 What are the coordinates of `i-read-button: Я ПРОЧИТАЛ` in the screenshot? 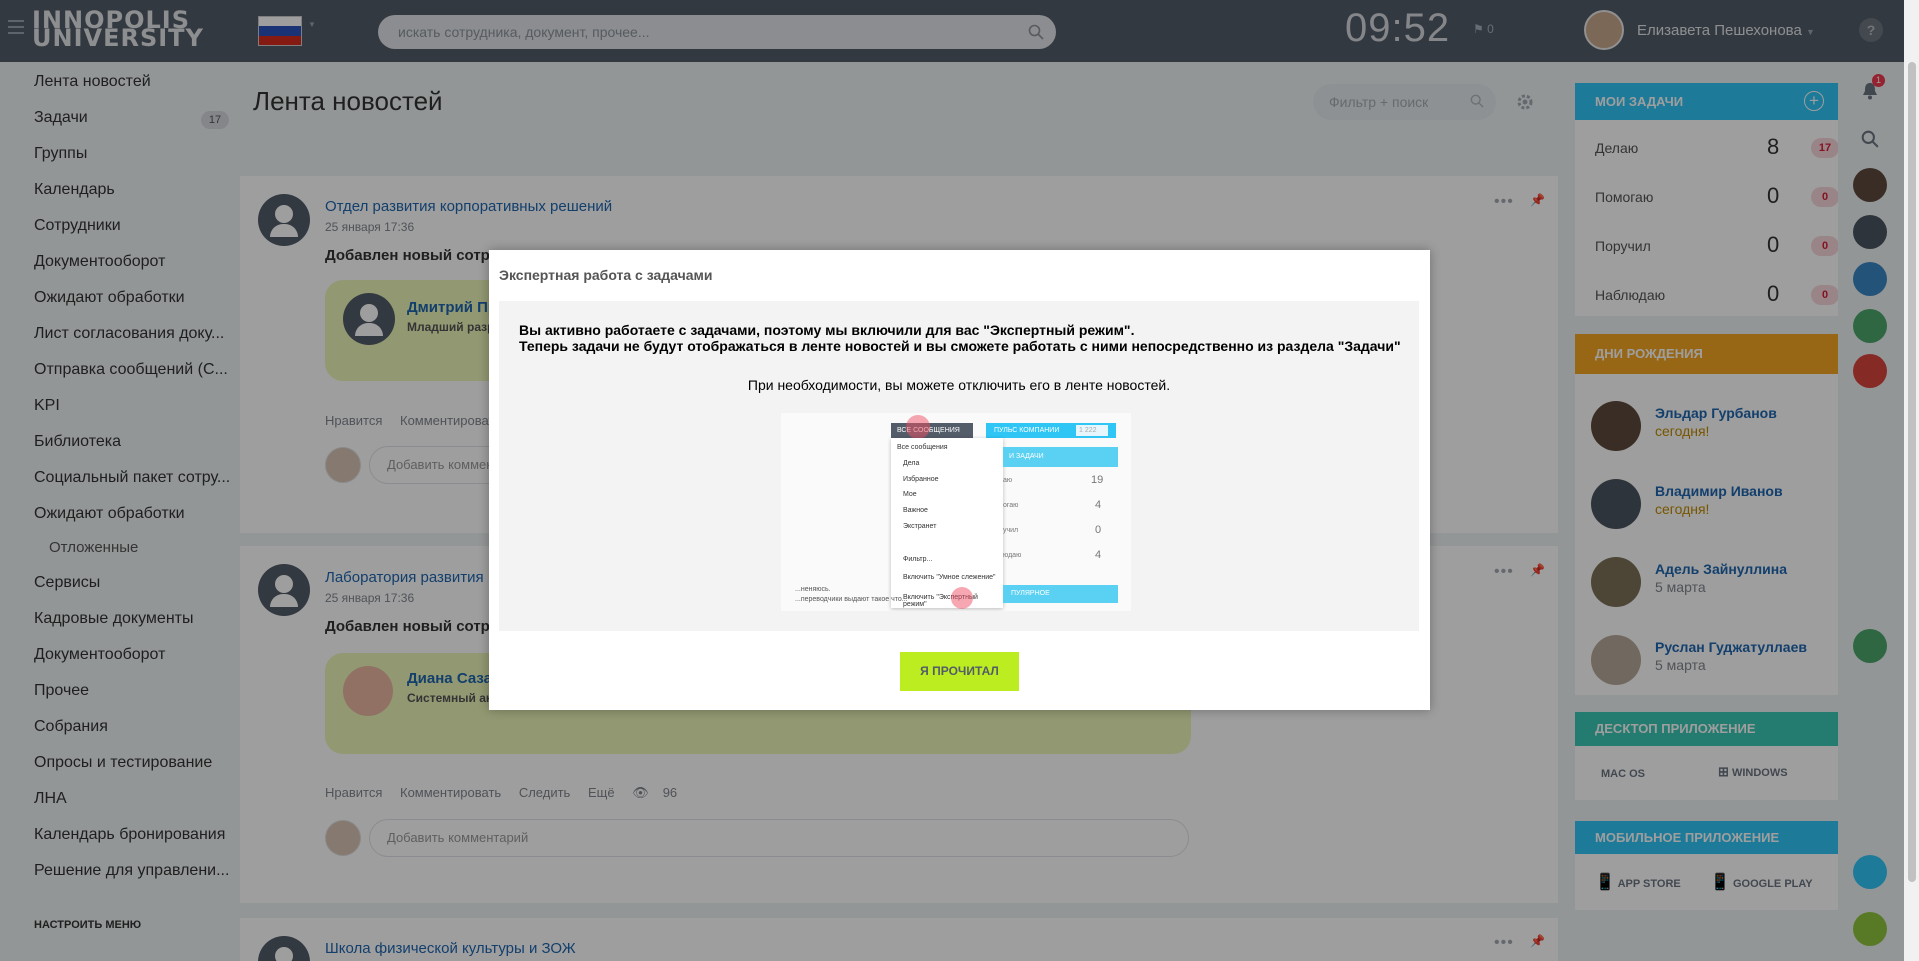 It's located at (959, 671).